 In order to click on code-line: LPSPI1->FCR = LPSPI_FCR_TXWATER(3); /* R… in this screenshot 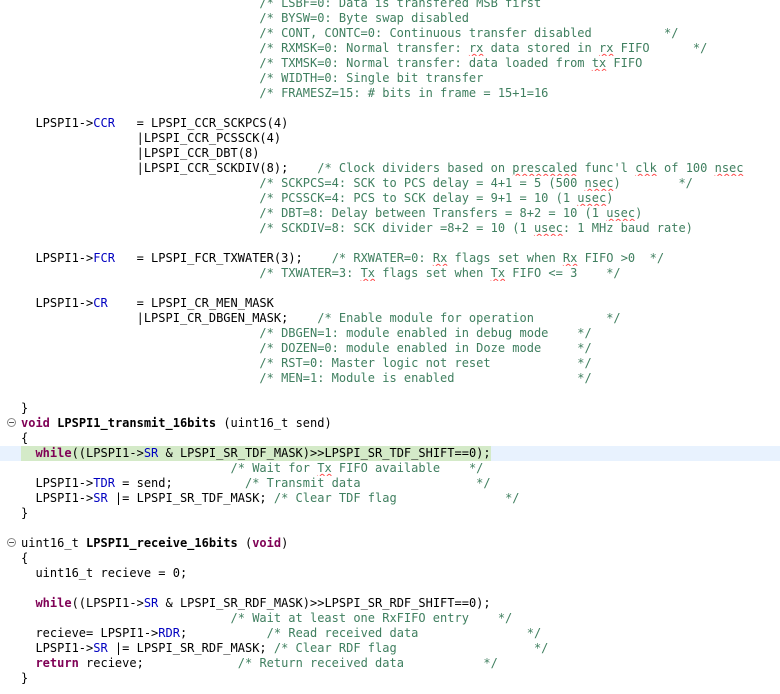, I will do `click(390, 258)`.